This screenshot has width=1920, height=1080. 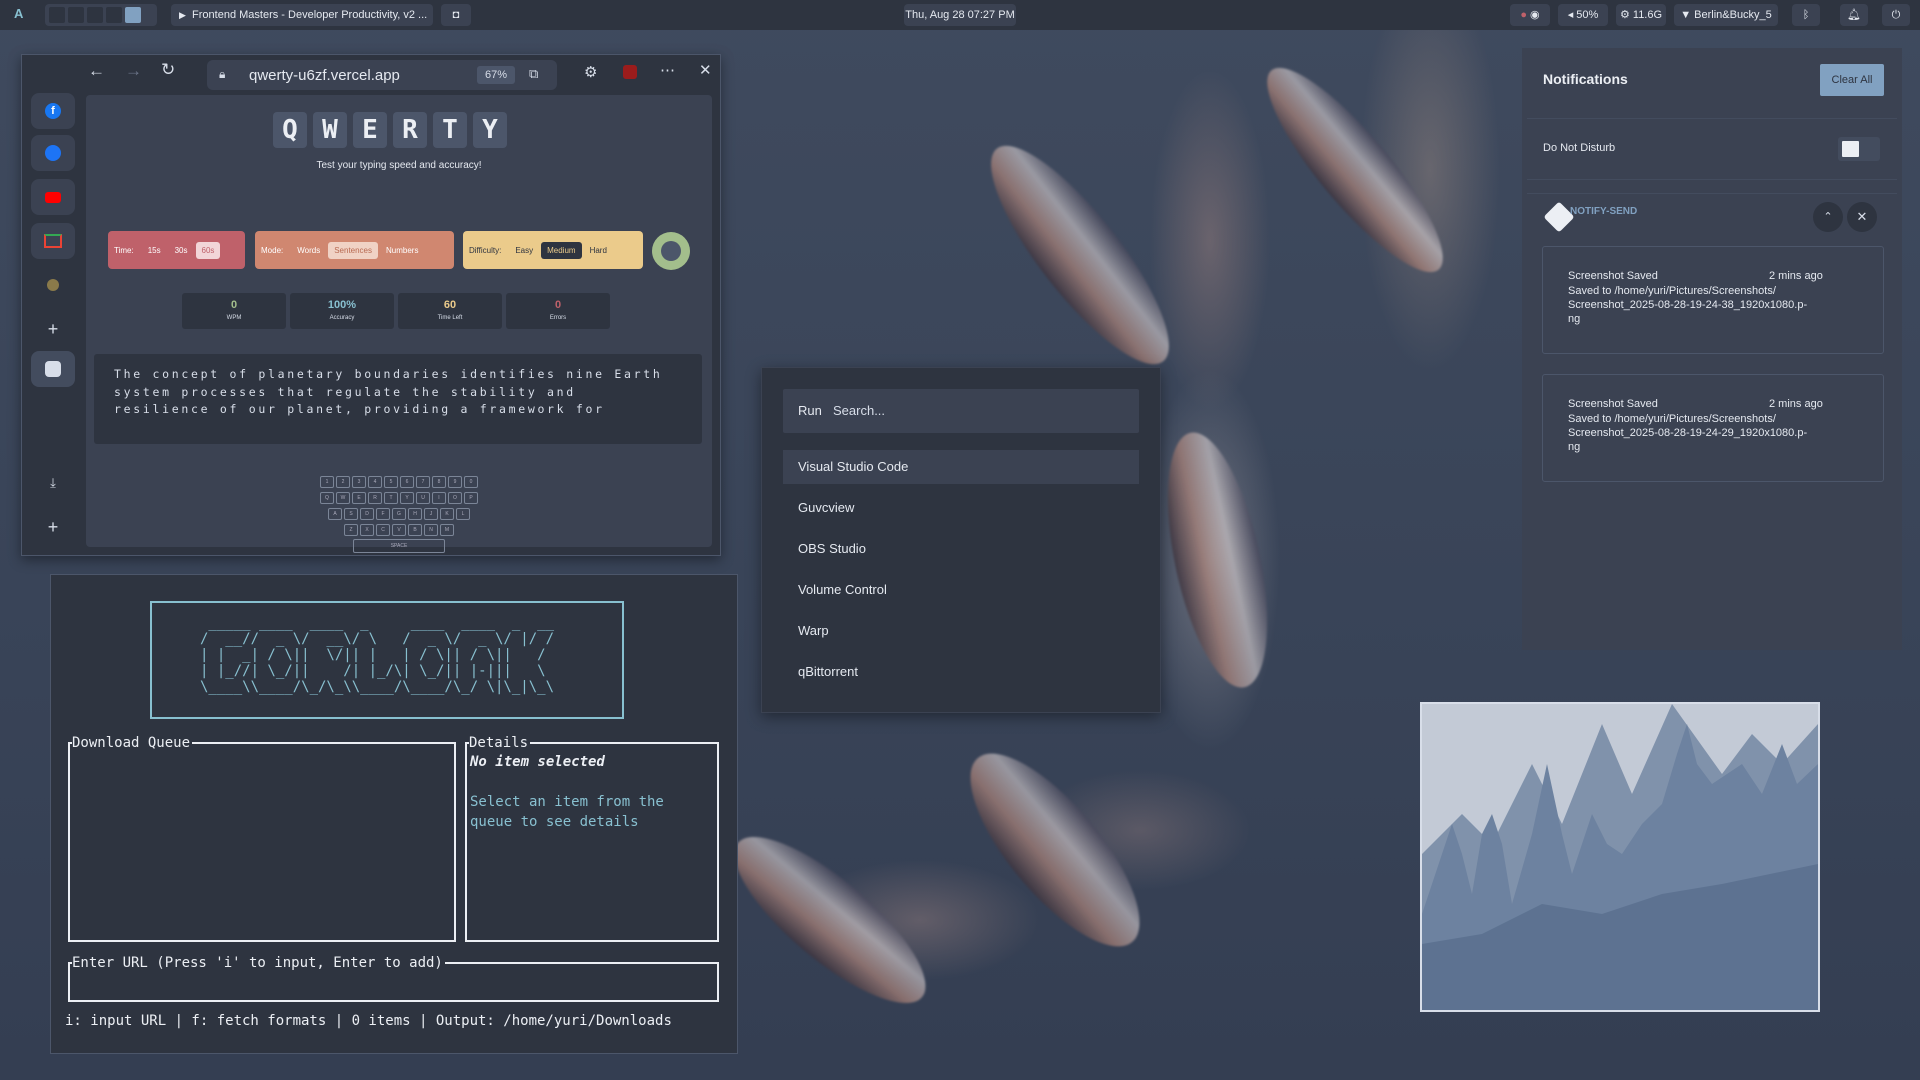 What do you see at coordinates (53, 329) in the screenshot?
I see `sidebar-add: +` at bounding box center [53, 329].